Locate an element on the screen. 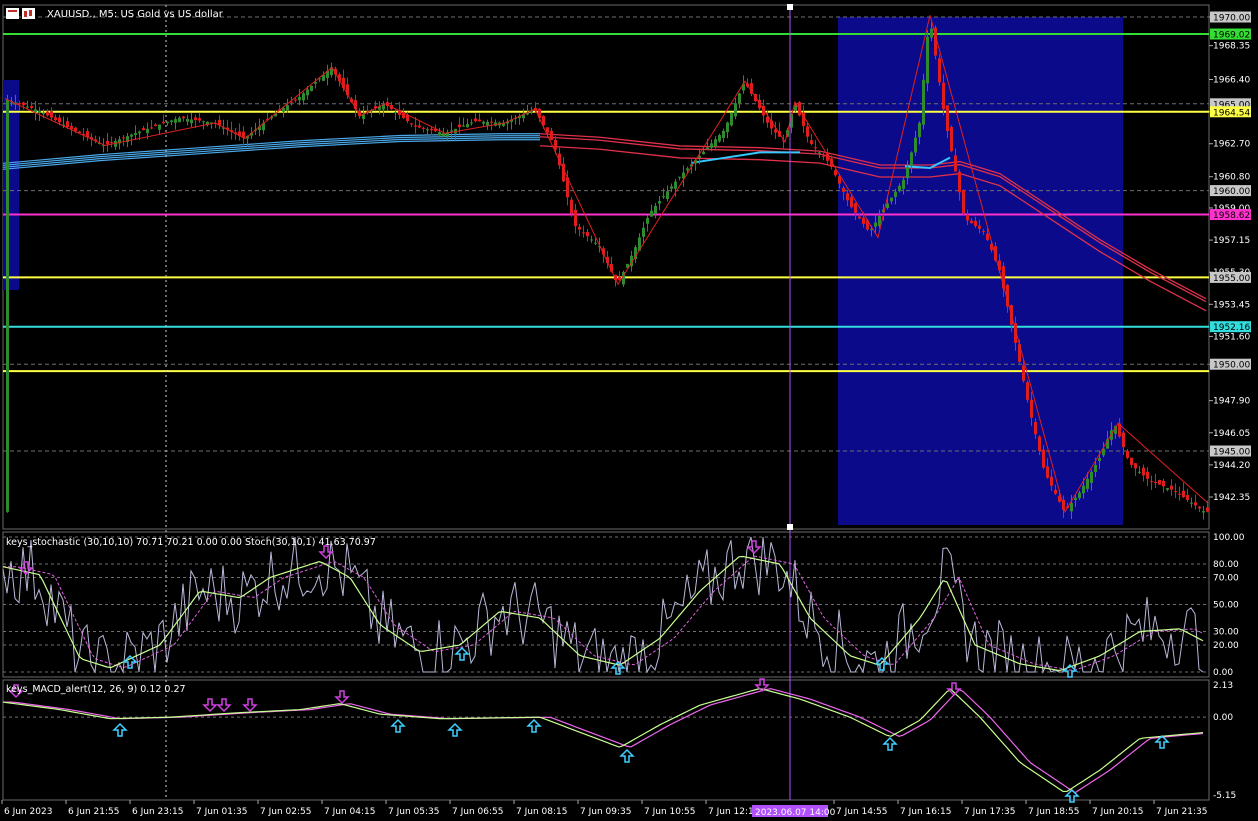  time-tick-label: 7 Jun 21:35 is located at coordinates (1181, 812).